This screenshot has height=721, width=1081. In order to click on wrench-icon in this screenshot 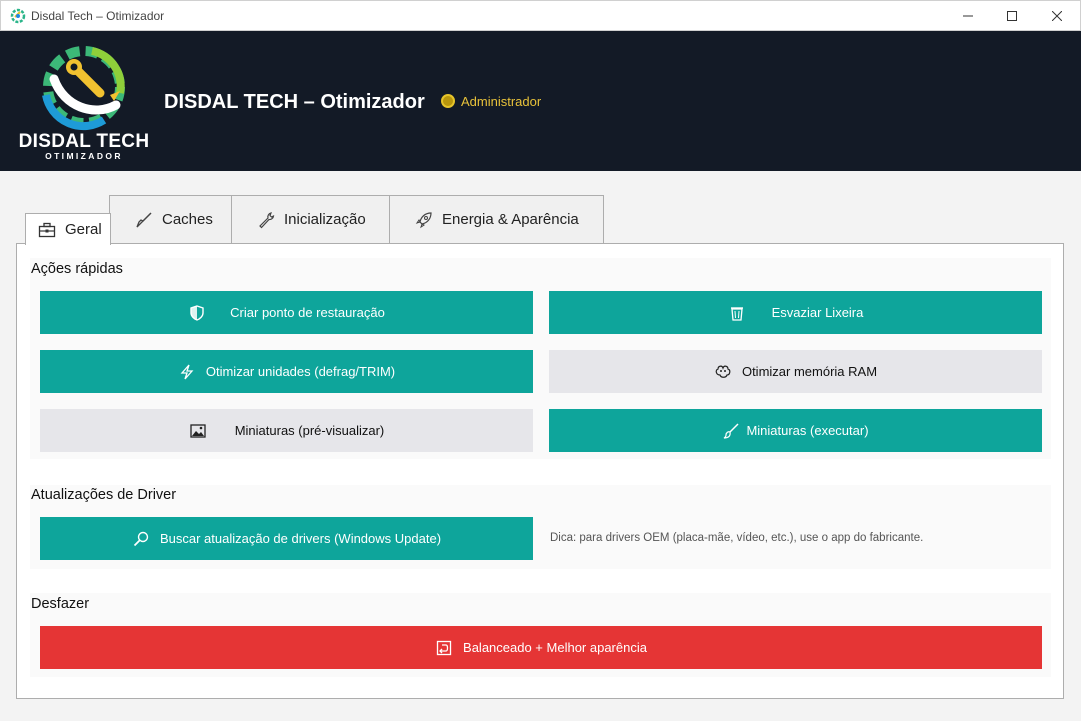, I will do `click(266, 220)`.